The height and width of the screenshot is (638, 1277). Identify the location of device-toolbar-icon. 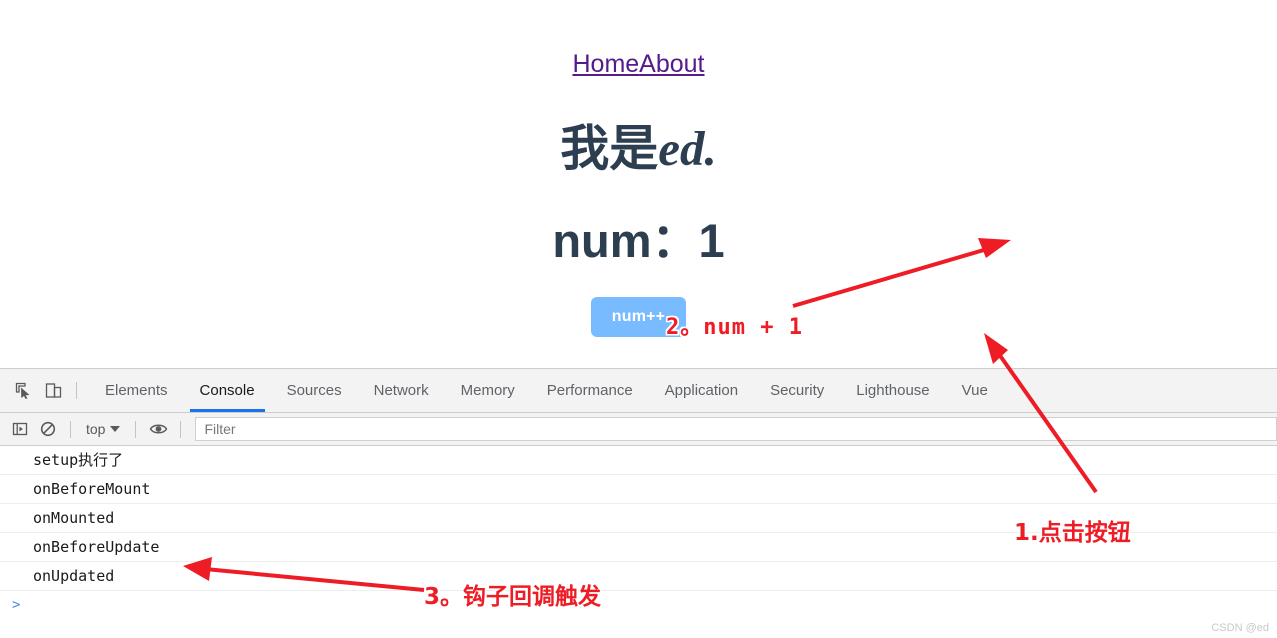
(53, 391).